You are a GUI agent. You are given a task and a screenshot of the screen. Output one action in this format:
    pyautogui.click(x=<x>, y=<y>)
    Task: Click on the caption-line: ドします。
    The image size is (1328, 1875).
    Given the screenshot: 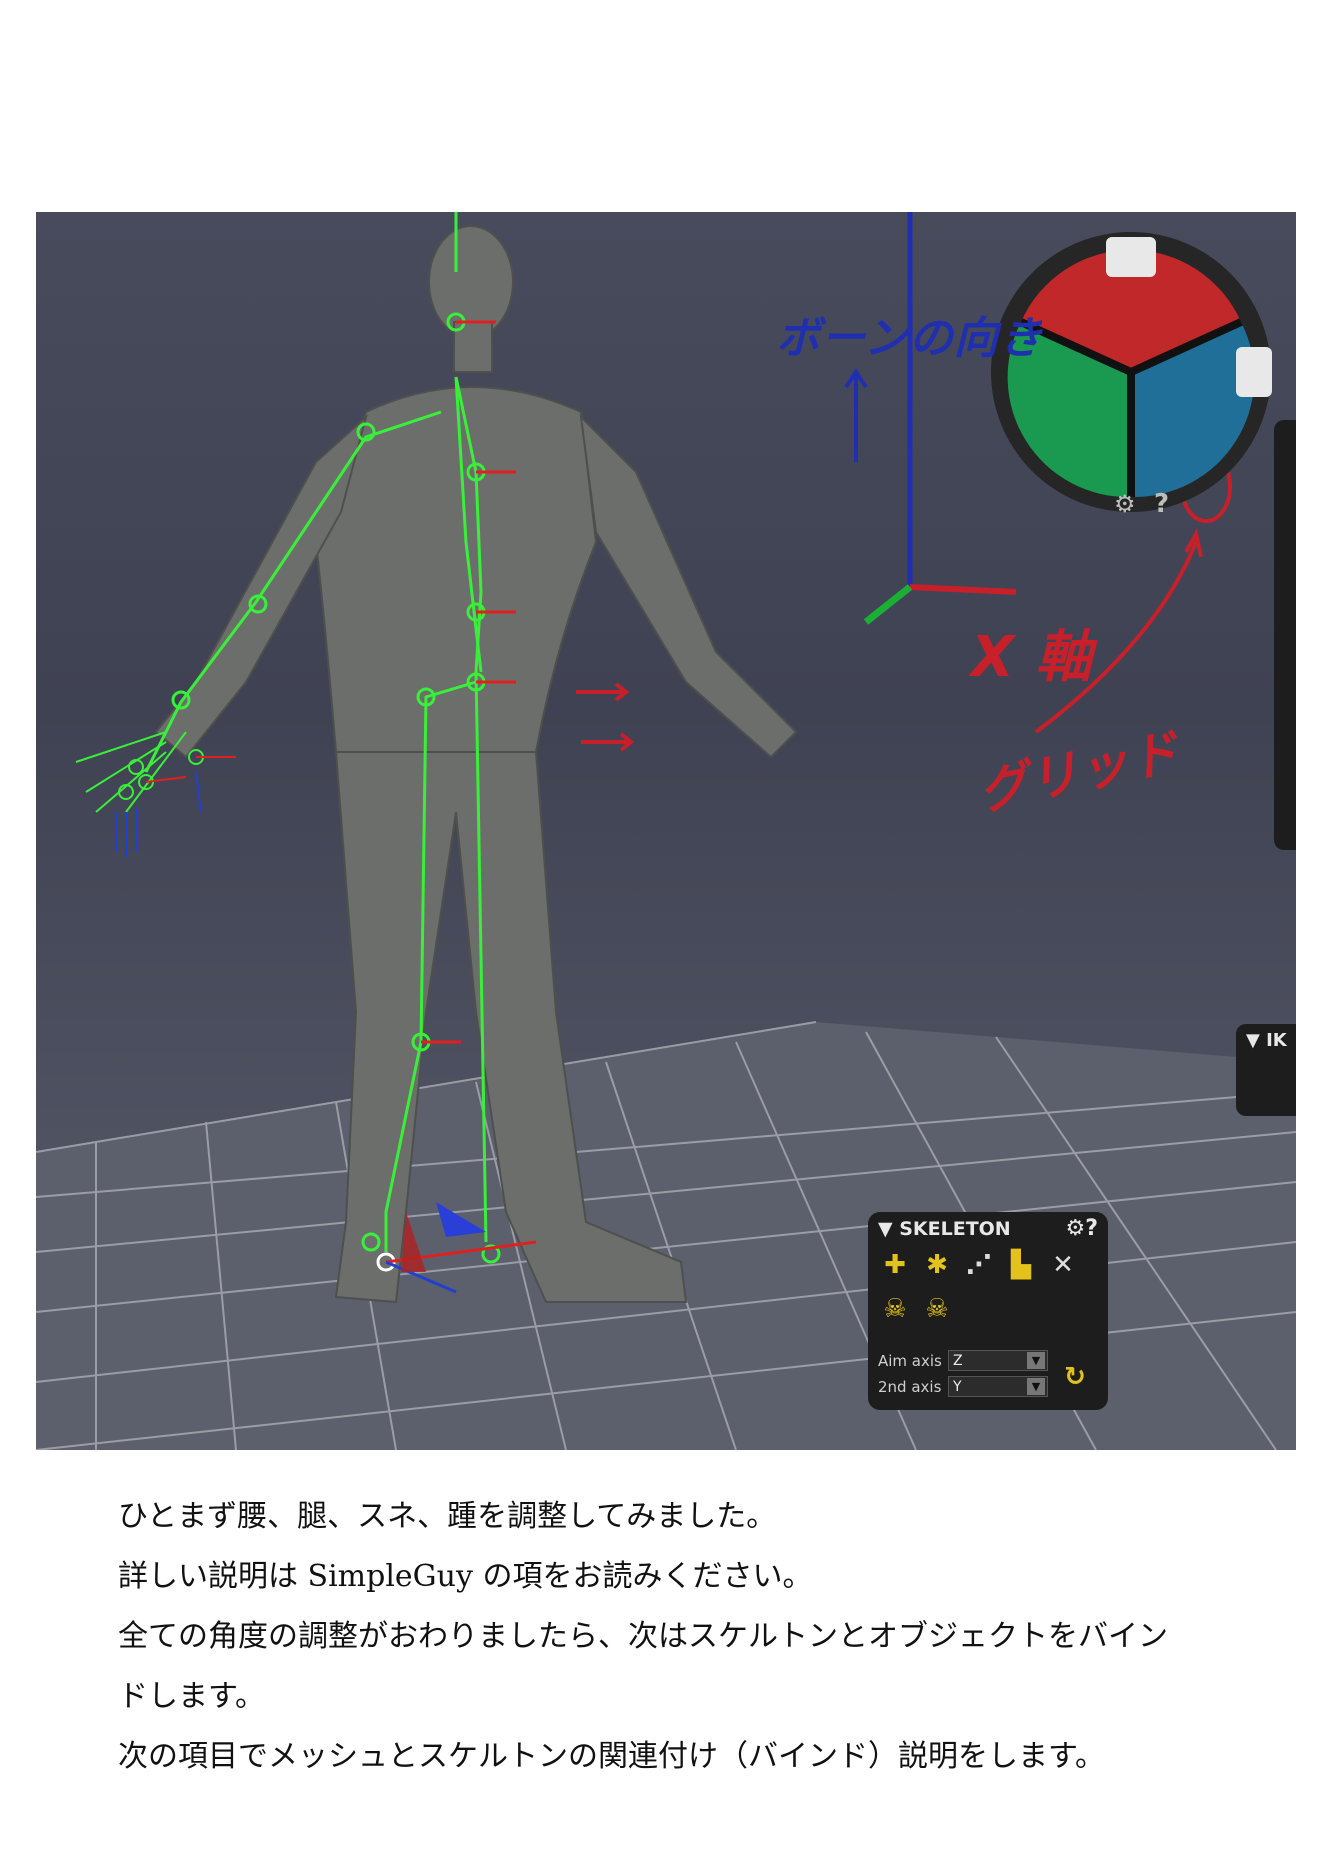 What is the action you would take?
    pyautogui.click(x=191, y=1696)
    